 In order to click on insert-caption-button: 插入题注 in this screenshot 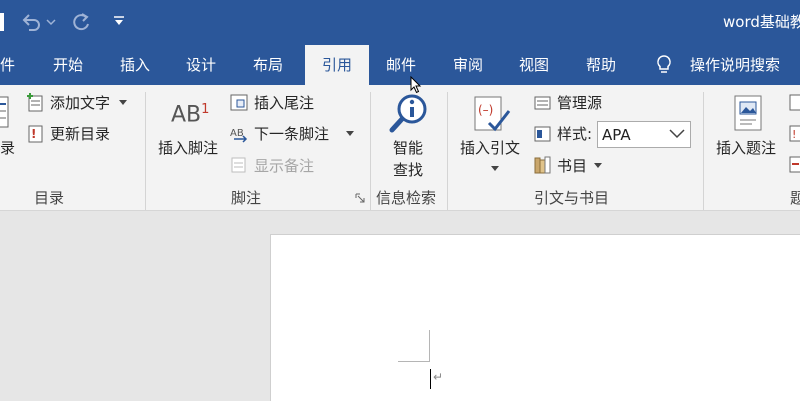, I will do `click(746, 148)`.